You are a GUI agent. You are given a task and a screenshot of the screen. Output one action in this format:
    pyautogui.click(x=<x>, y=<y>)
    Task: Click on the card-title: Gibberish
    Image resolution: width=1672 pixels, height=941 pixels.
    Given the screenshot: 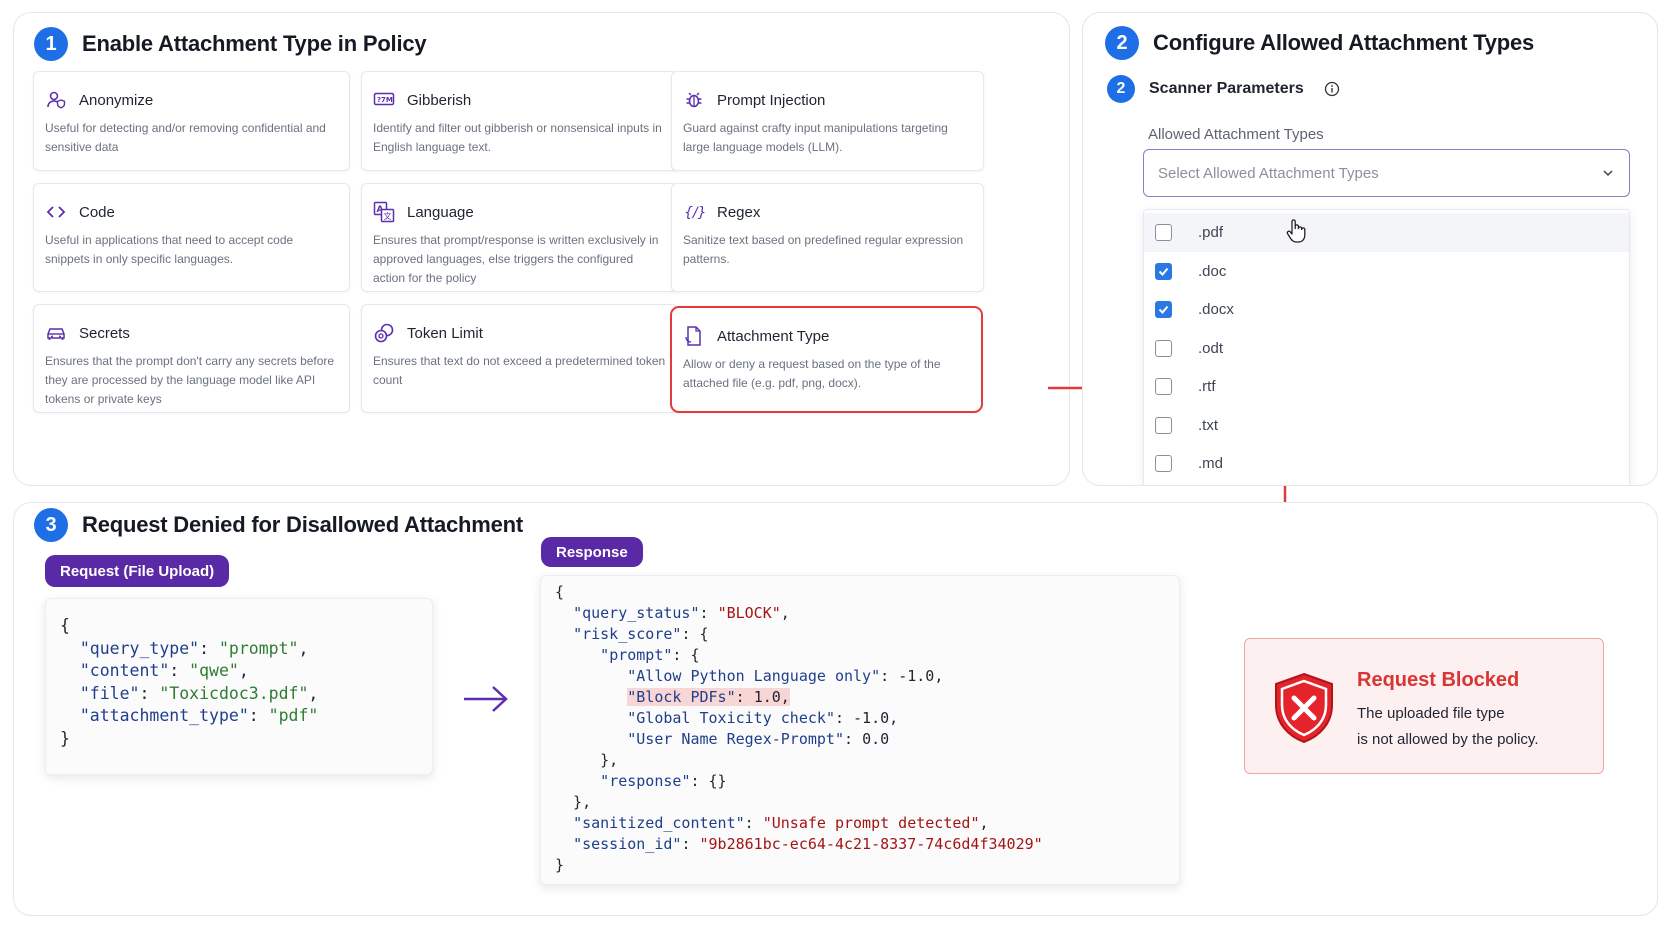 What is the action you would take?
    pyautogui.click(x=439, y=100)
    